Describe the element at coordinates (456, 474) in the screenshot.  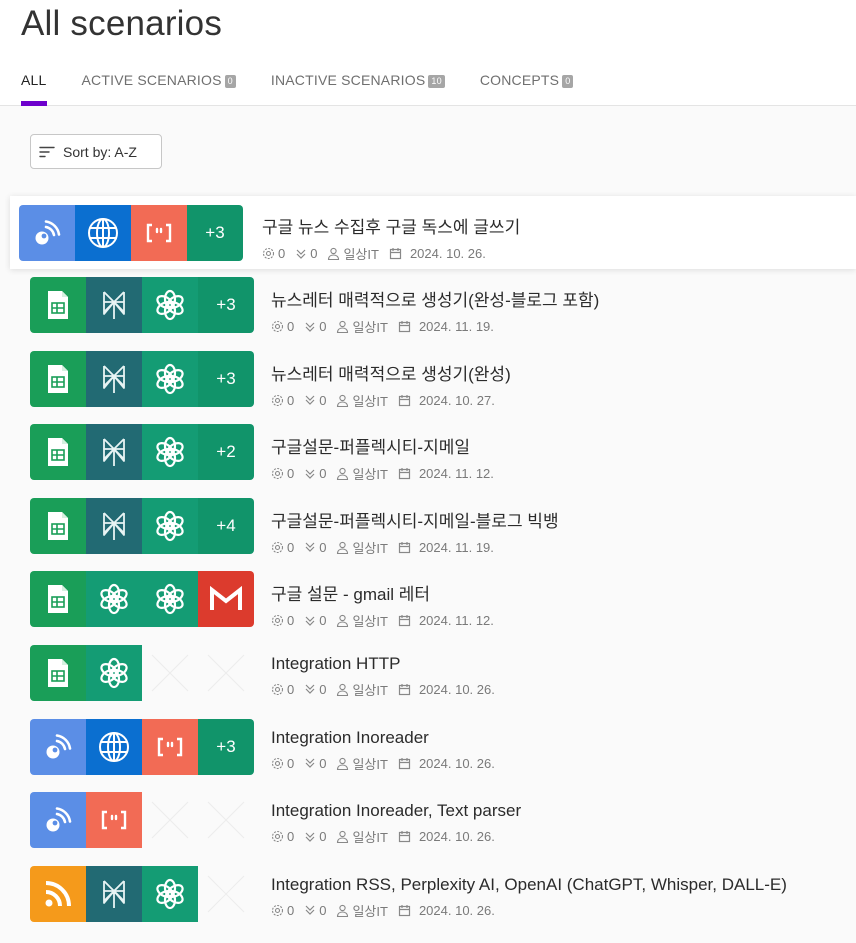
I see `modified-date: 2024. 11. 12.` at that location.